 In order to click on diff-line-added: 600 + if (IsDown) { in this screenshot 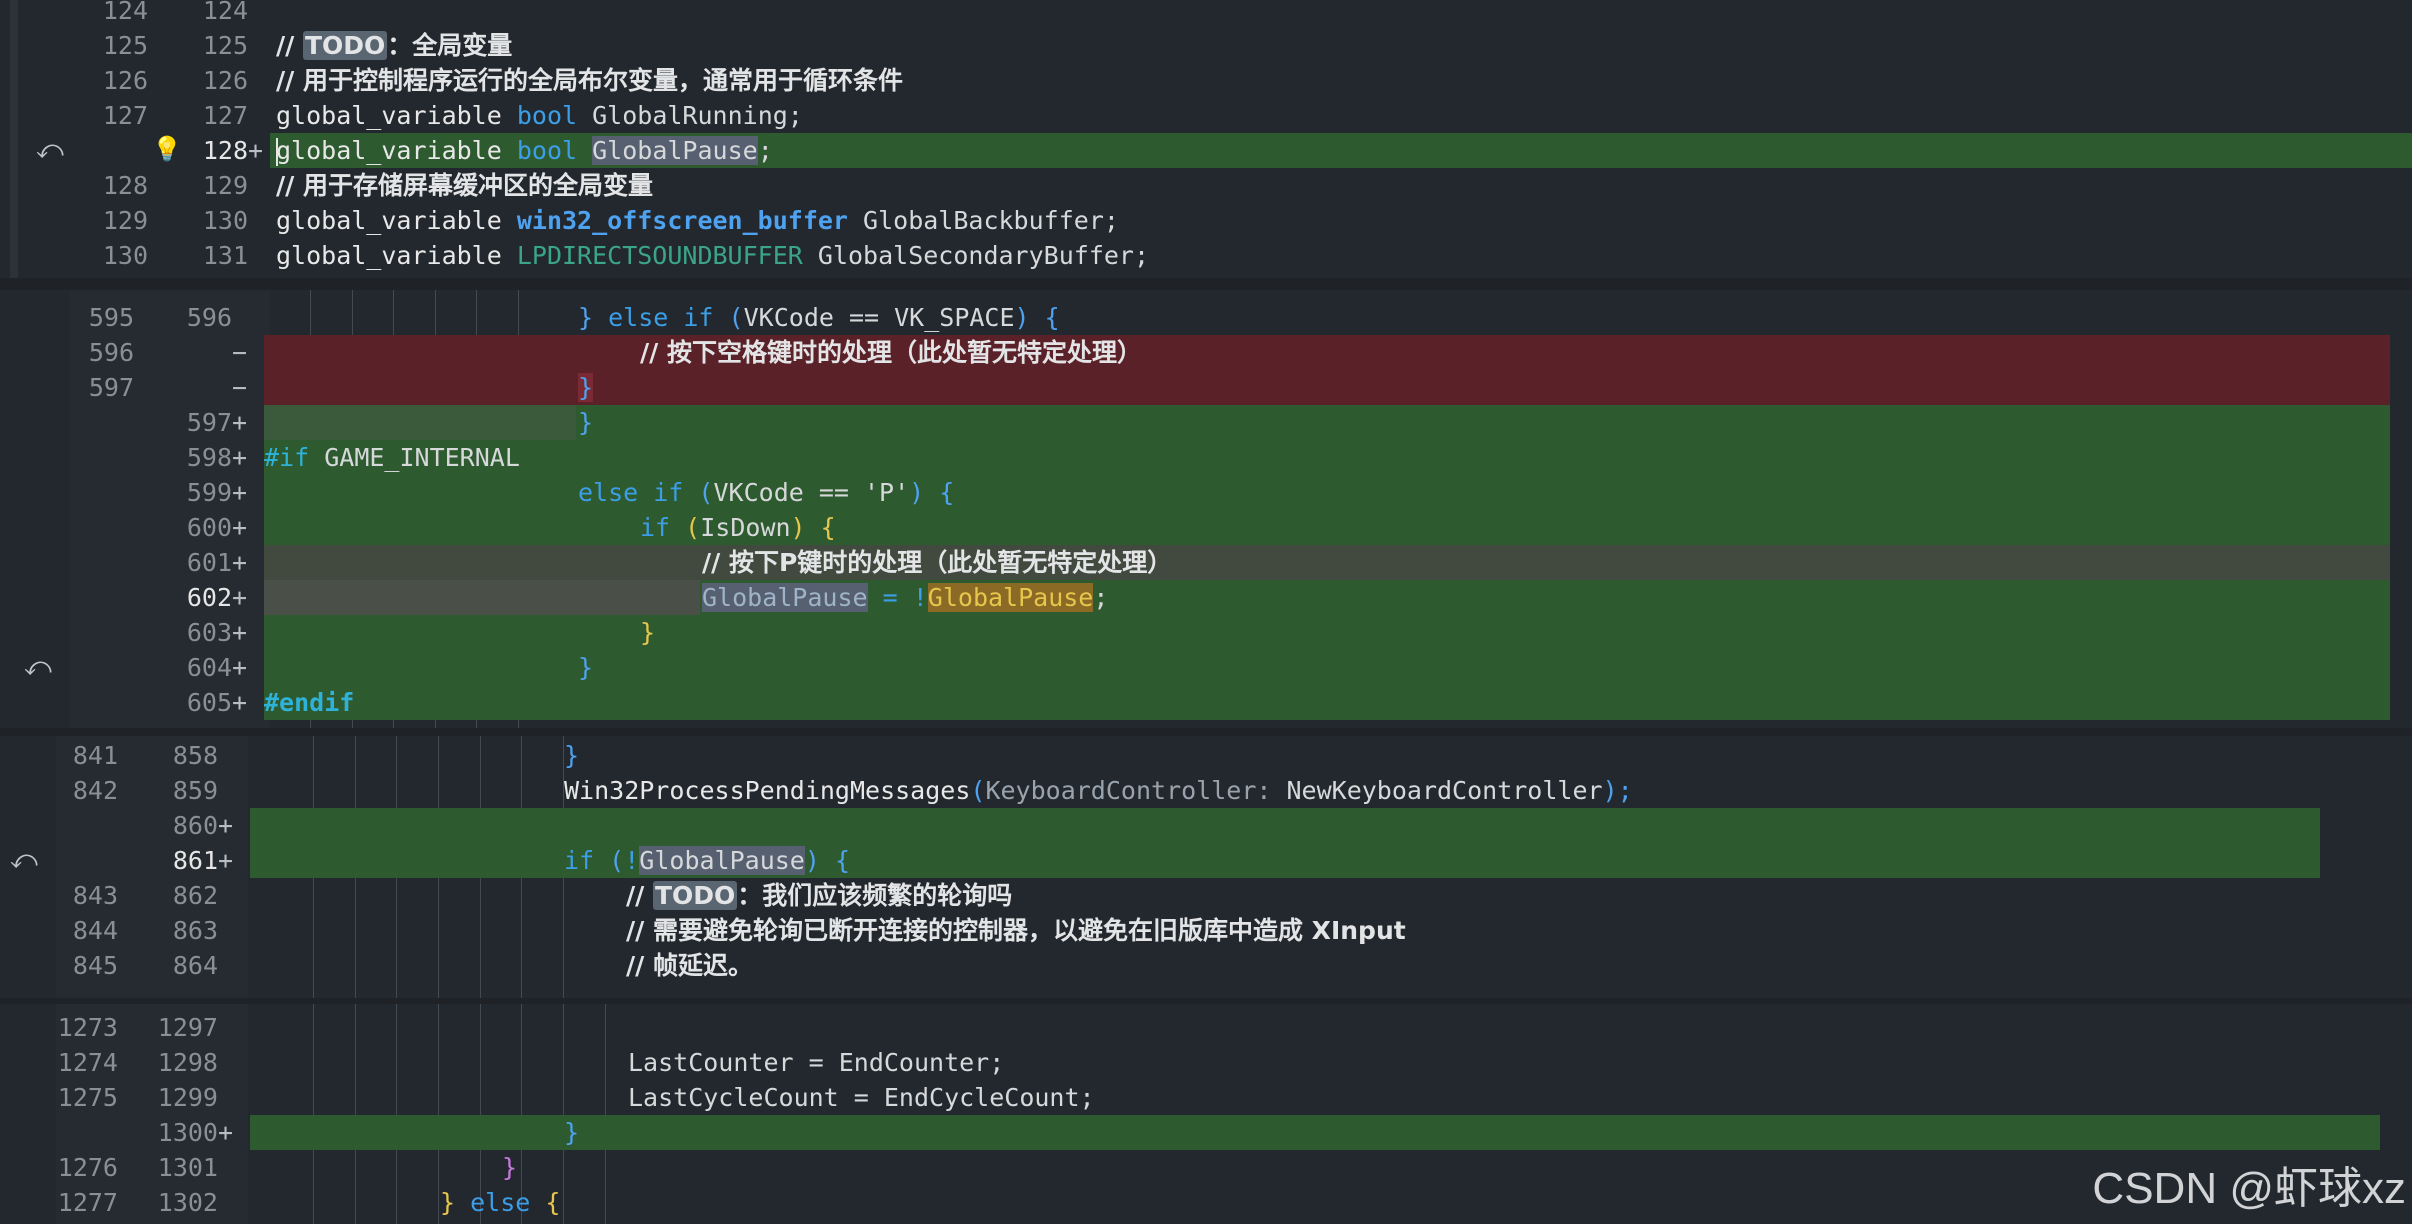, I will do `click(1206, 527)`.